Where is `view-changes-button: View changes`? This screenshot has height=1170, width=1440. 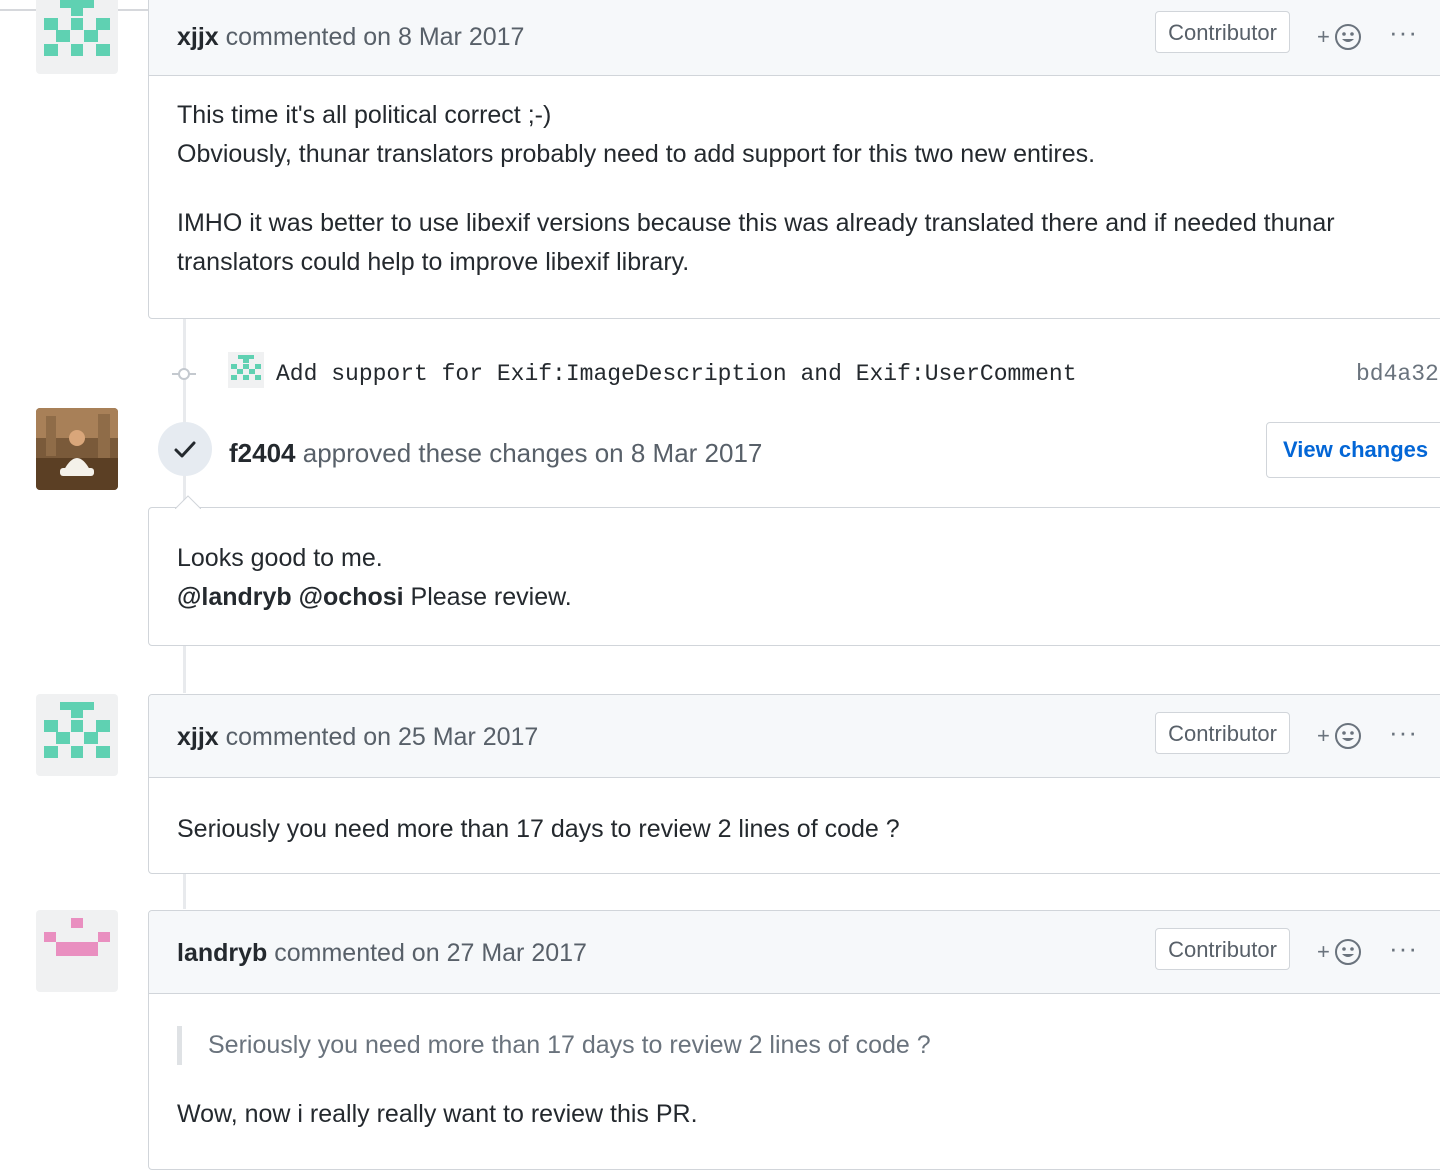 view-changes-button: View changes is located at coordinates (1353, 450).